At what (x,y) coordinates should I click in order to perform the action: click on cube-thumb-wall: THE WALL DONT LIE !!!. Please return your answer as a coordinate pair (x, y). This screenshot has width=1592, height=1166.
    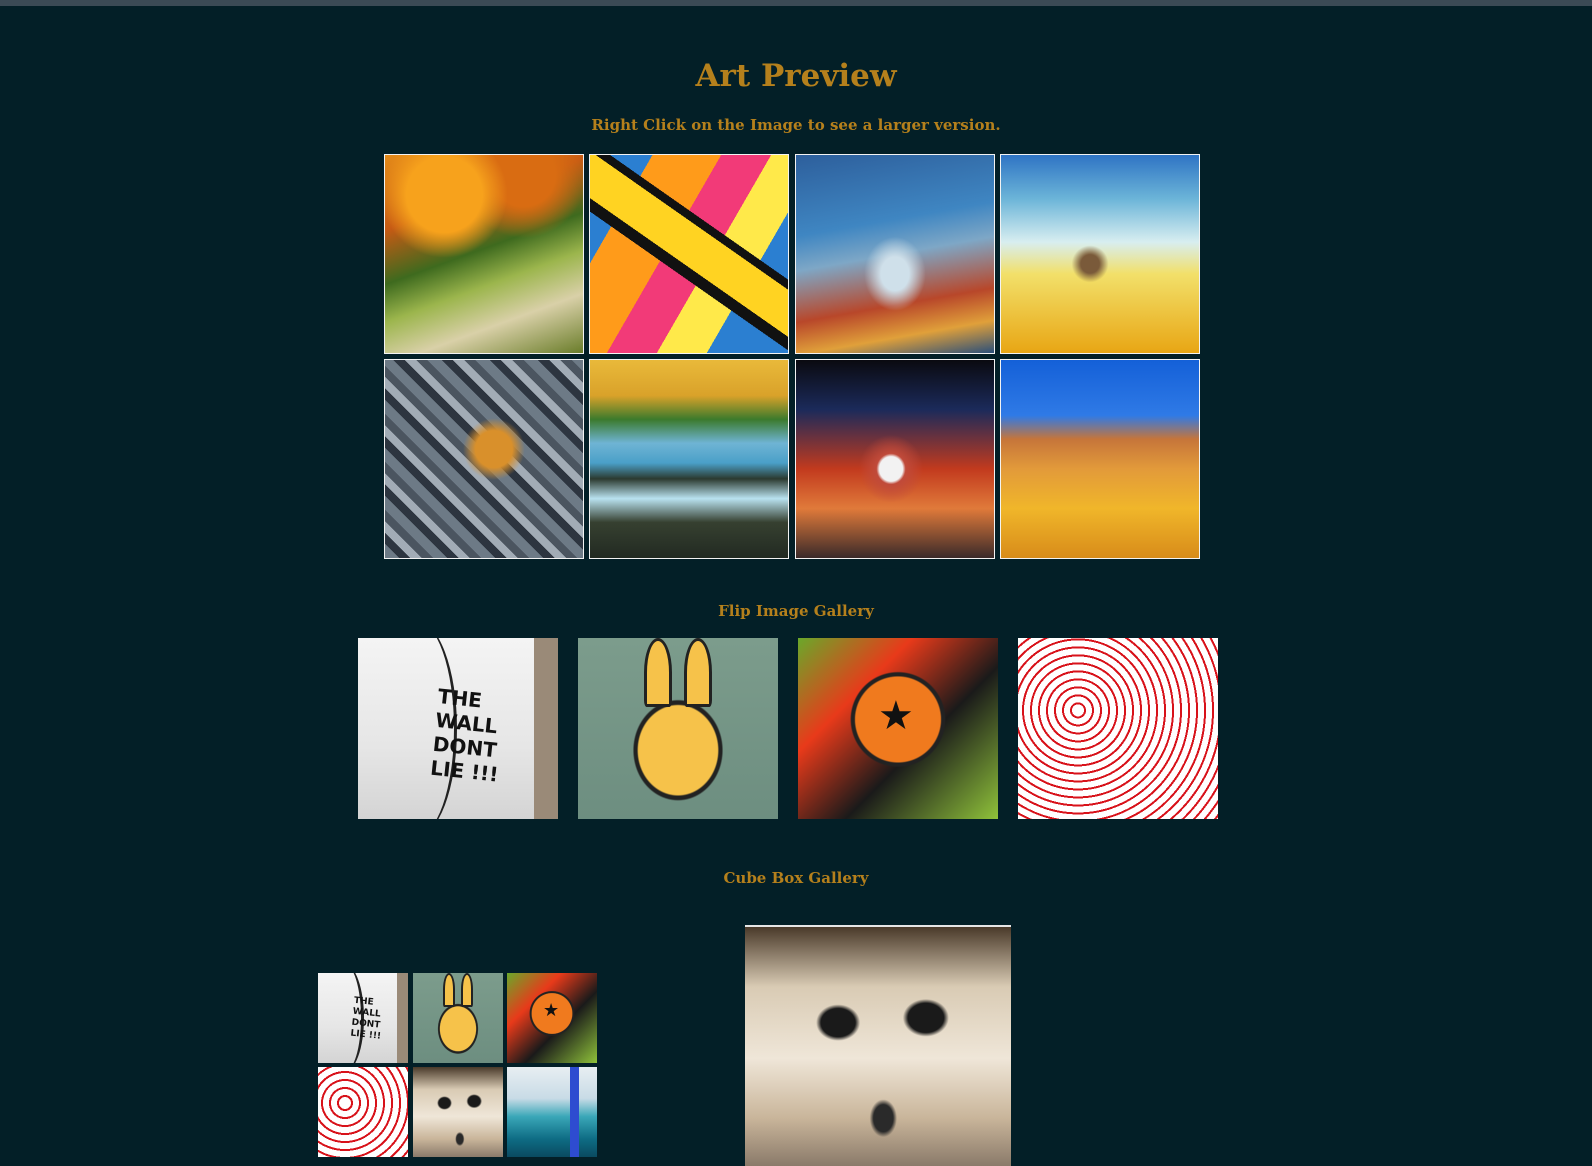
    Looking at the image, I should click on (363, 1018).